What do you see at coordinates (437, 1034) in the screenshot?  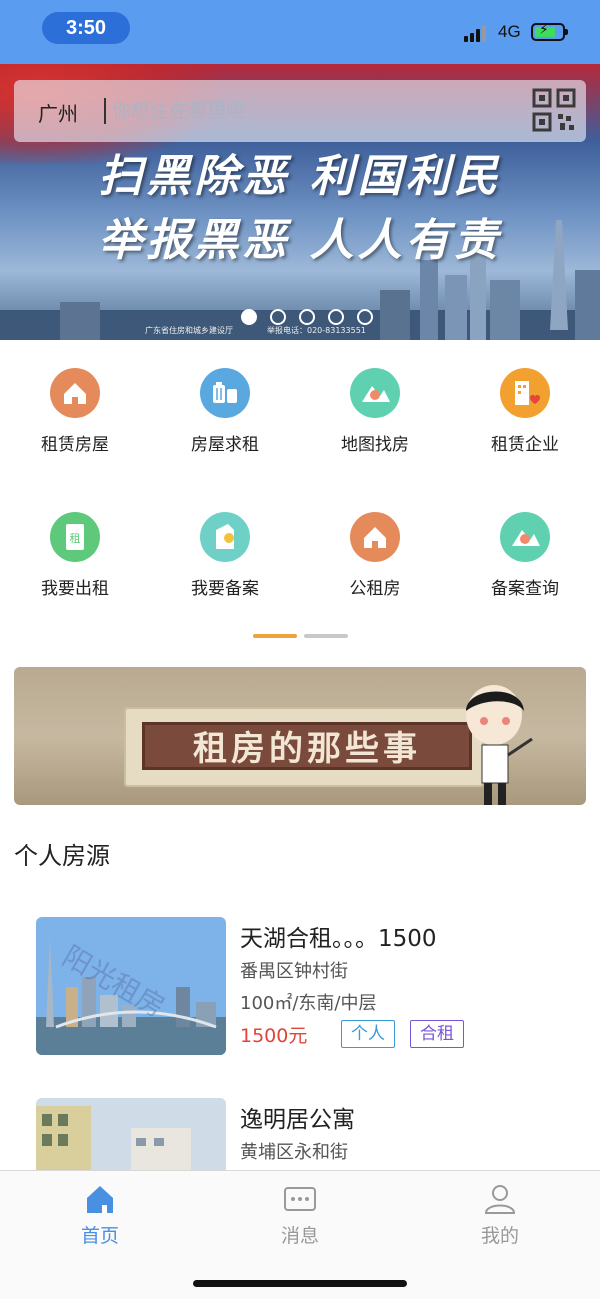 I see `listing-tag-shared: 合租` at bounding box center [437, 1034].